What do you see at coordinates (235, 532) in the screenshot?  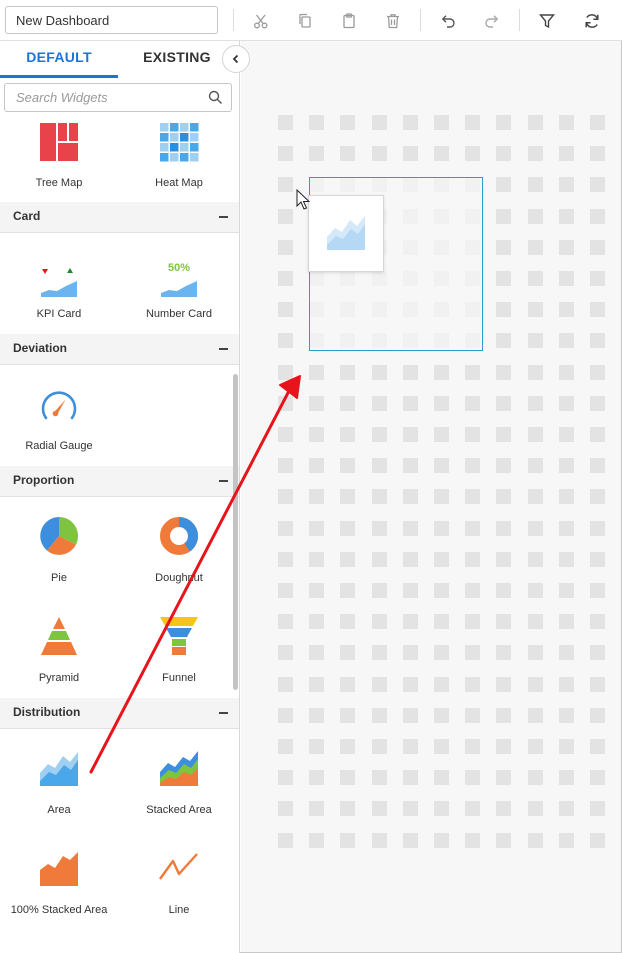 I see `panel-scrollbar` at bounding box center [235, 532].